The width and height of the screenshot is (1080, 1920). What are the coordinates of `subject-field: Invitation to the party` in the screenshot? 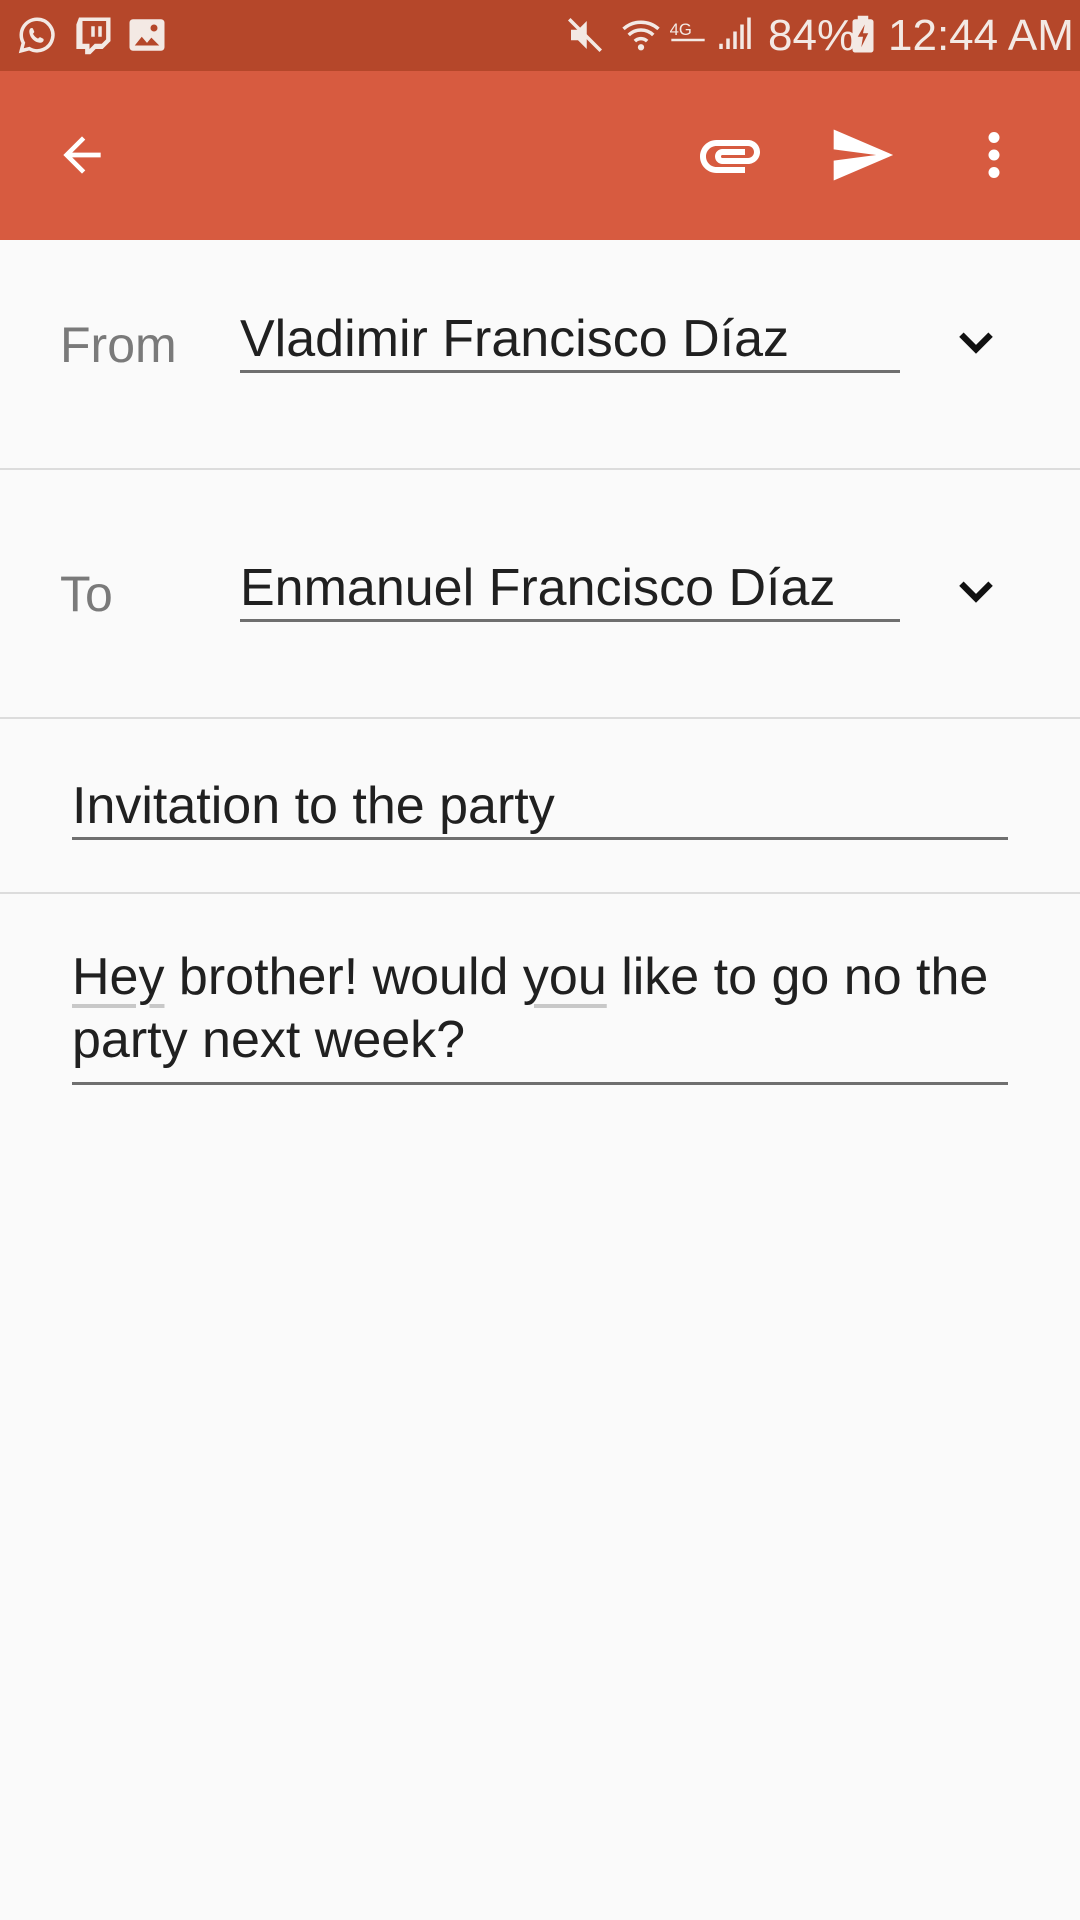 It's located at (540, 807).